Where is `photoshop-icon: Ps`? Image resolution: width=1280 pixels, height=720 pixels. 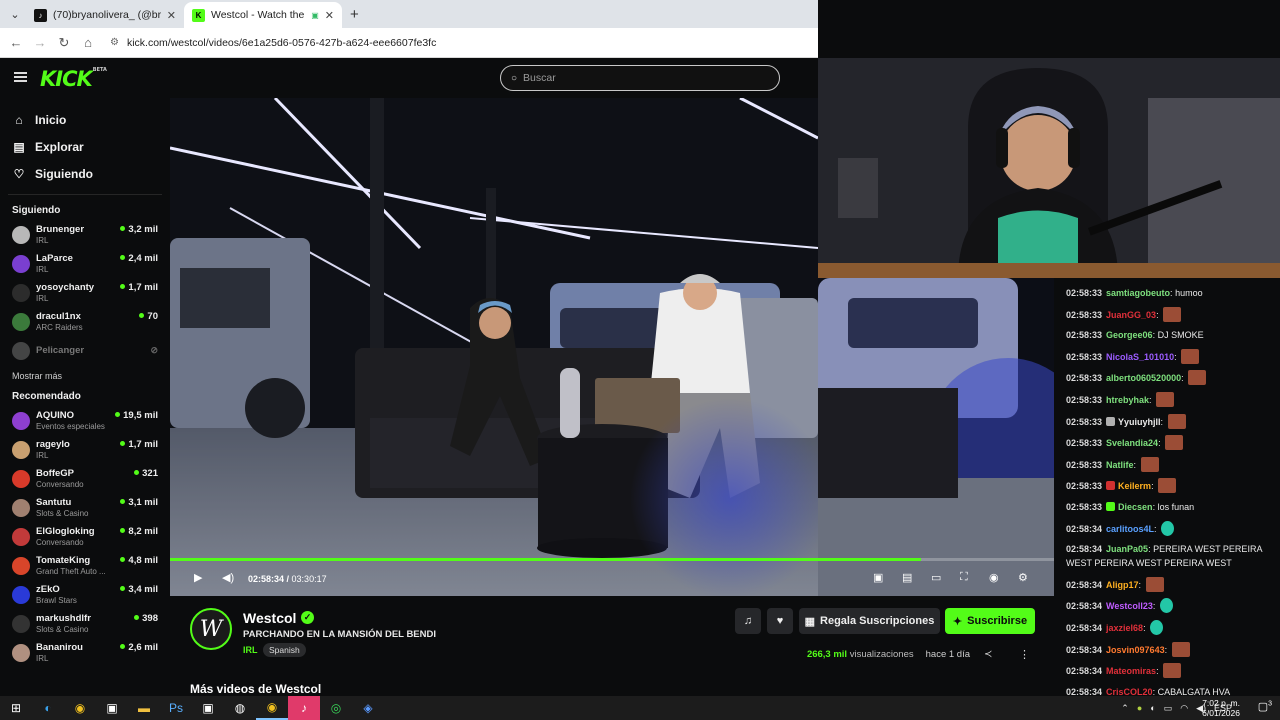 photoshop-icon: Ps is located at coordinates (176, 708).